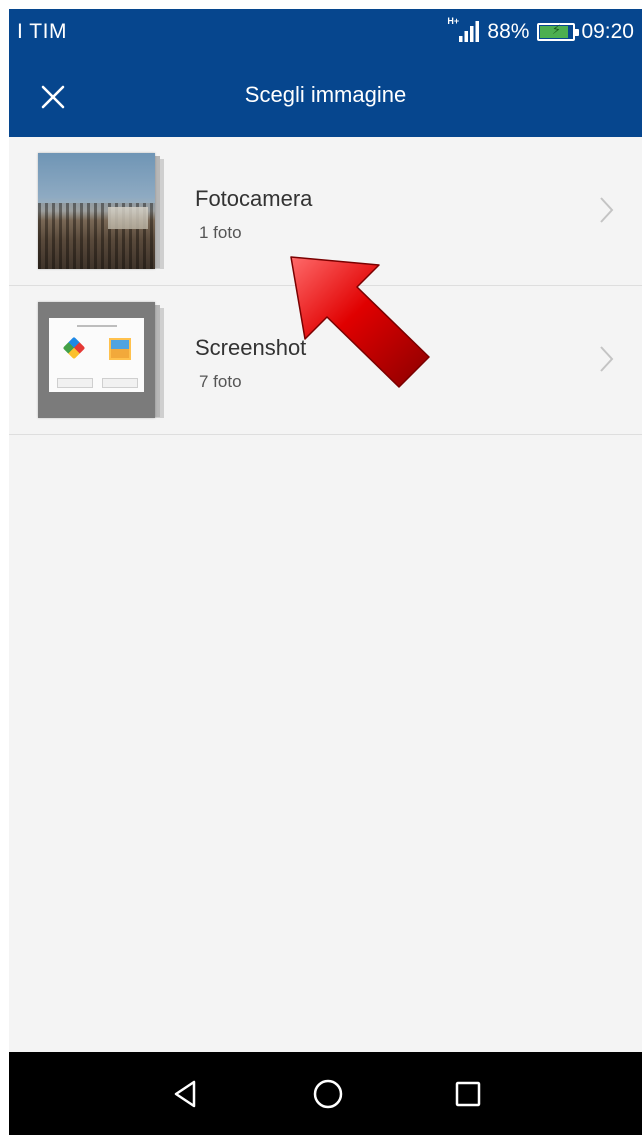 The height and width of the screenshot is (1135, 642). I want to click on screenshot-preview, so click(96, 360).